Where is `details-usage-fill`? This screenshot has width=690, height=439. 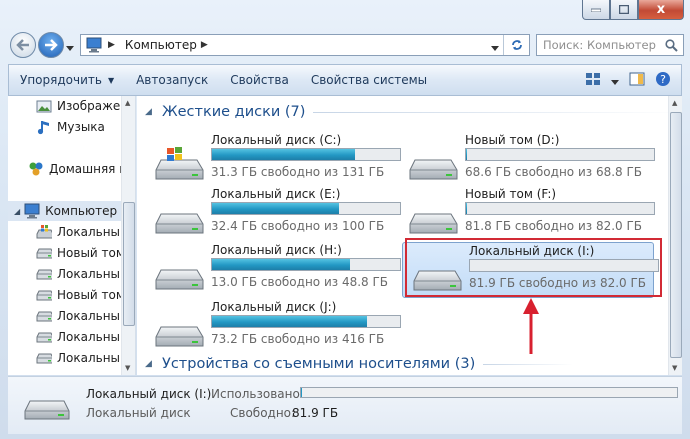
details-usage-fill is located at coordinates (301, 392).